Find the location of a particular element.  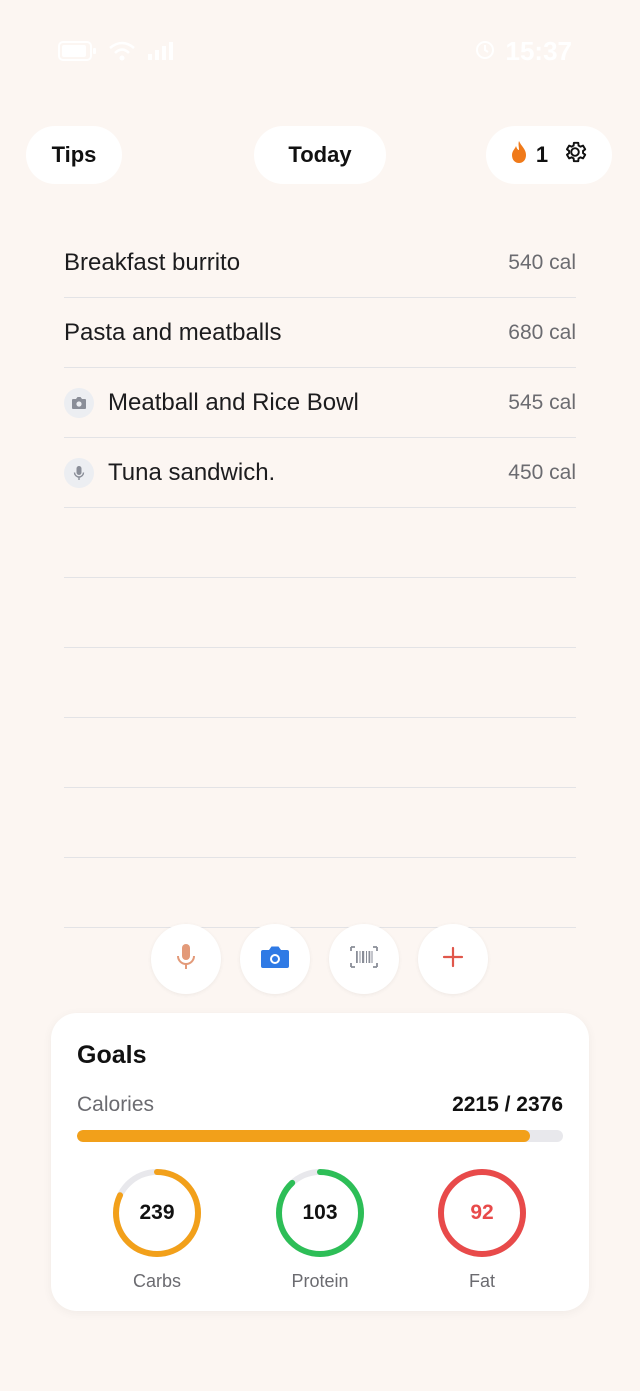

barcode-icon is located at coordinates (364, 959).